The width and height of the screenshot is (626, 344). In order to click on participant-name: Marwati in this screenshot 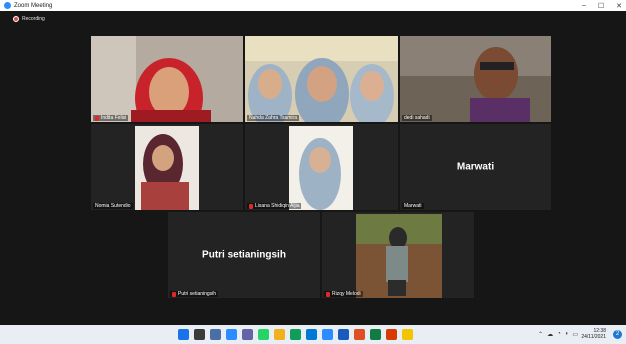, I will do `click(413, 206)`.